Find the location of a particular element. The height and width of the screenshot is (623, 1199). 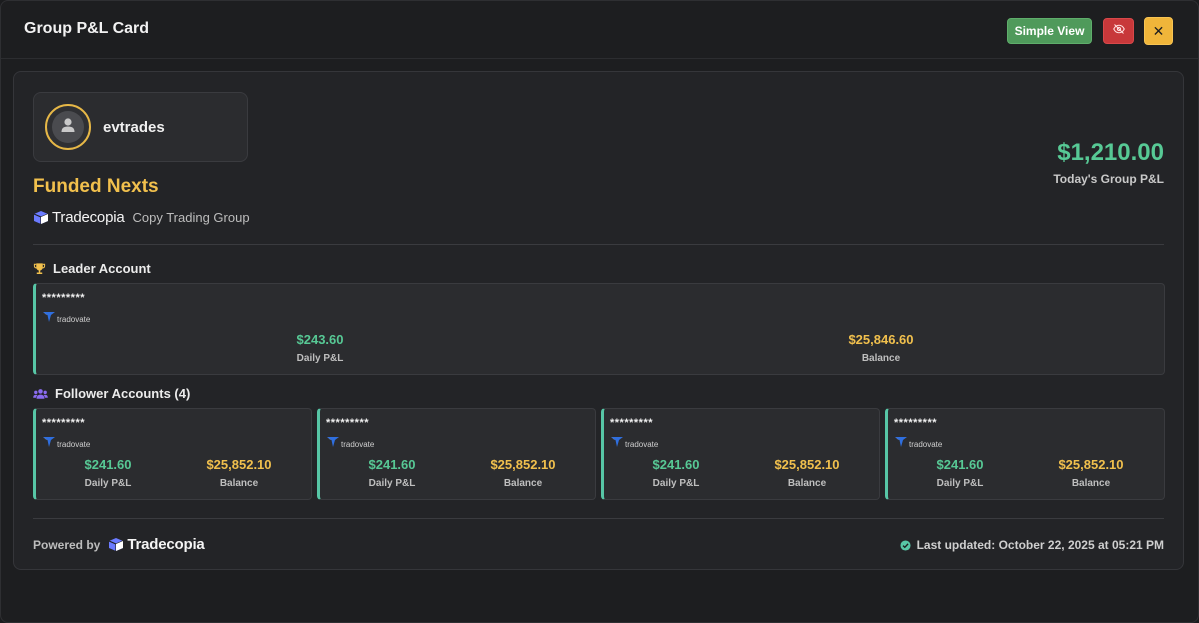

footer-divider is located at coordinates (598, 518).